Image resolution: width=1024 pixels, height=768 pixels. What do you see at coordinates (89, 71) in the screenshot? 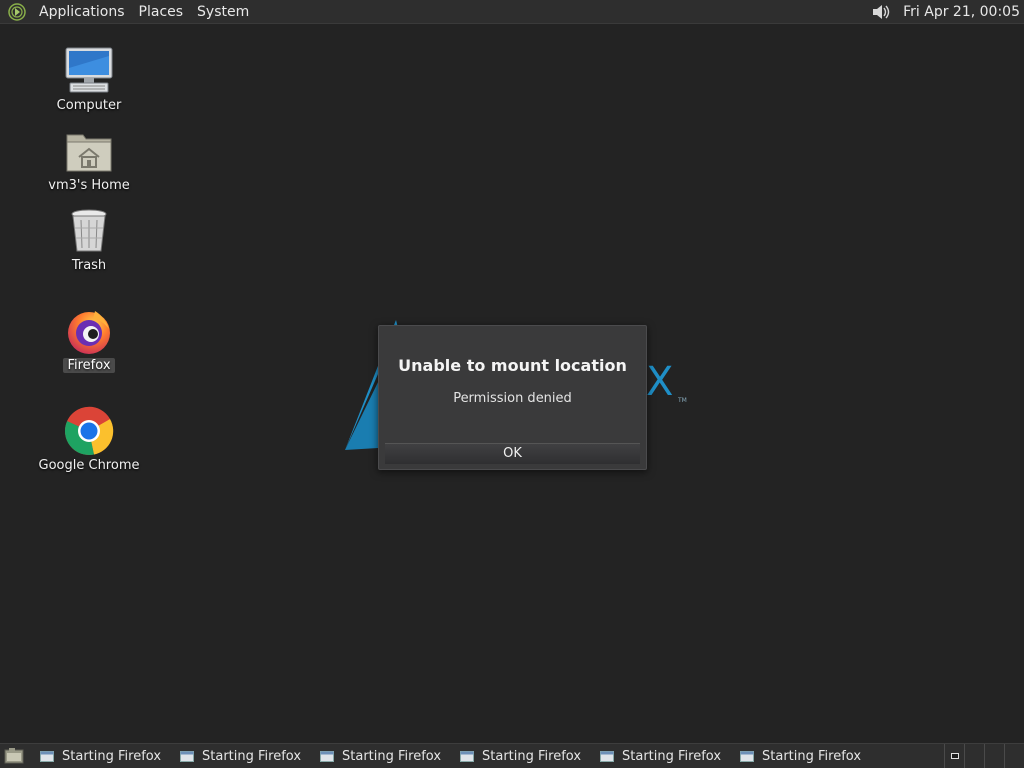
I see `computer-icon` at bounding box center [89, 71].